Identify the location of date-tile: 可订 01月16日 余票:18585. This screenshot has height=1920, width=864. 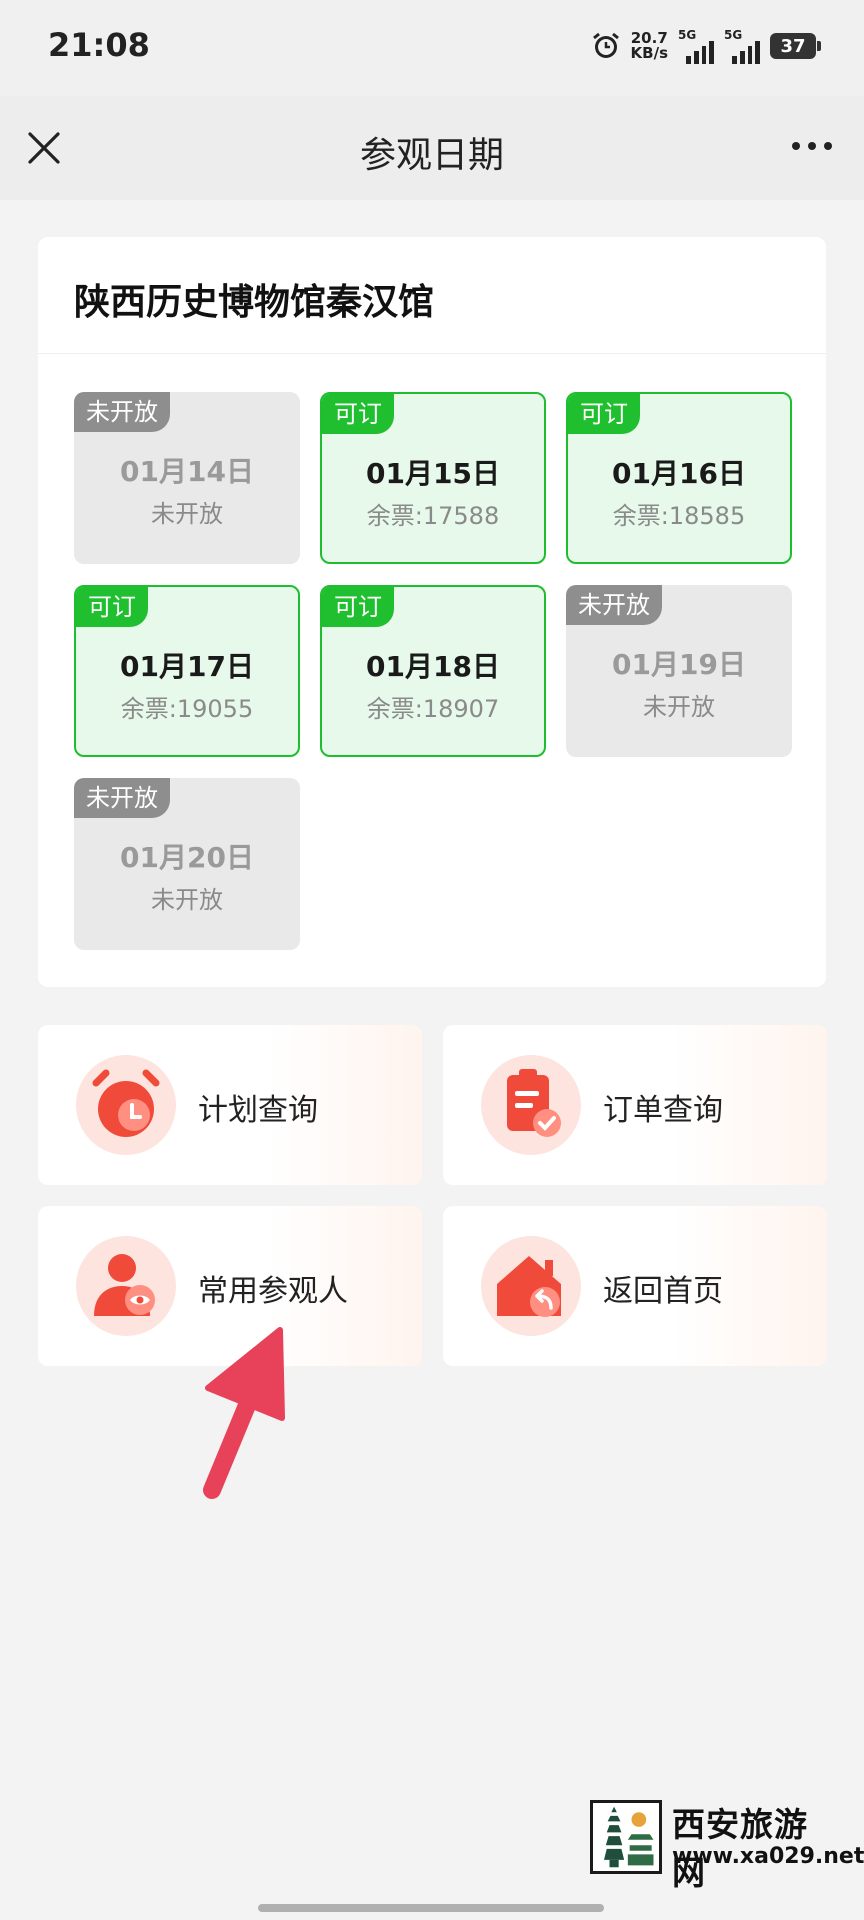
(679, 478).